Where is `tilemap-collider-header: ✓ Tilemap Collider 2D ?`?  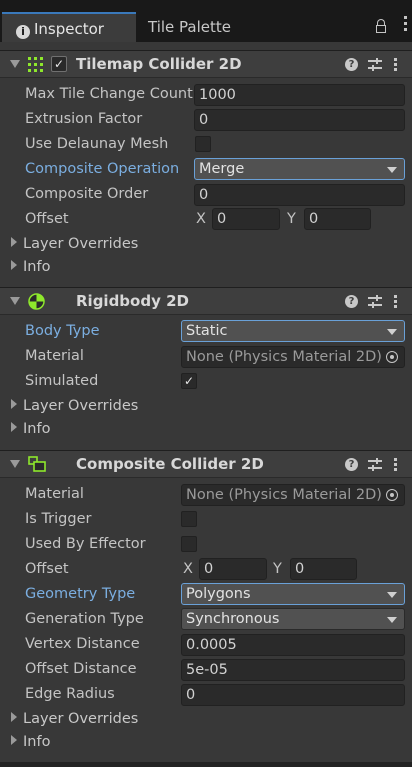 tilemap-collider-header: ✓ Tilemap Collider 2D ? is located at coordinates (206, 64).